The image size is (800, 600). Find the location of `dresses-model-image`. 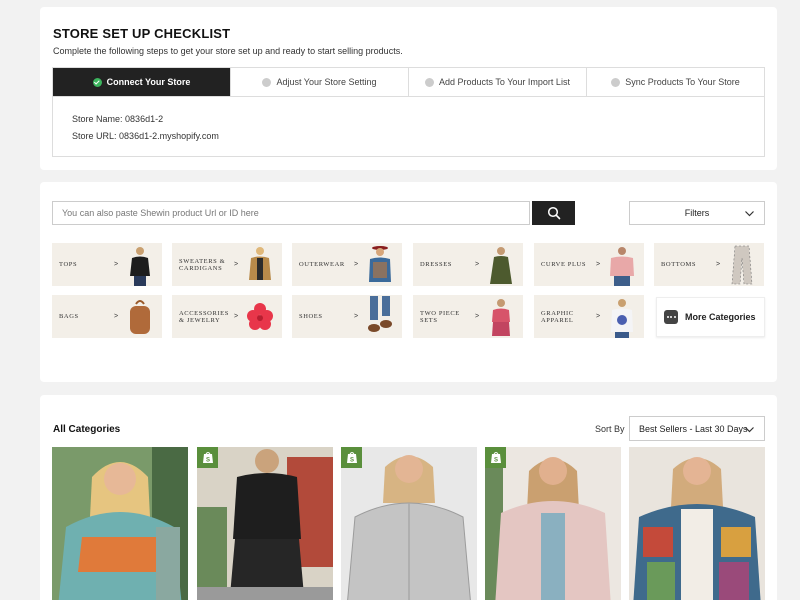

dresses-model-image is located at coordinates (501, 265).